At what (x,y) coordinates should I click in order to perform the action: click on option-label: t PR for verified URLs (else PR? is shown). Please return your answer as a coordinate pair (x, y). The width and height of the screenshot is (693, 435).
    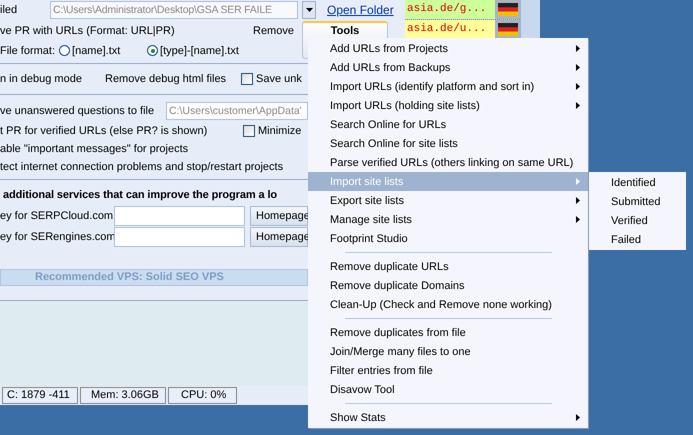
    Looking at the image, I should click on (104, 131).